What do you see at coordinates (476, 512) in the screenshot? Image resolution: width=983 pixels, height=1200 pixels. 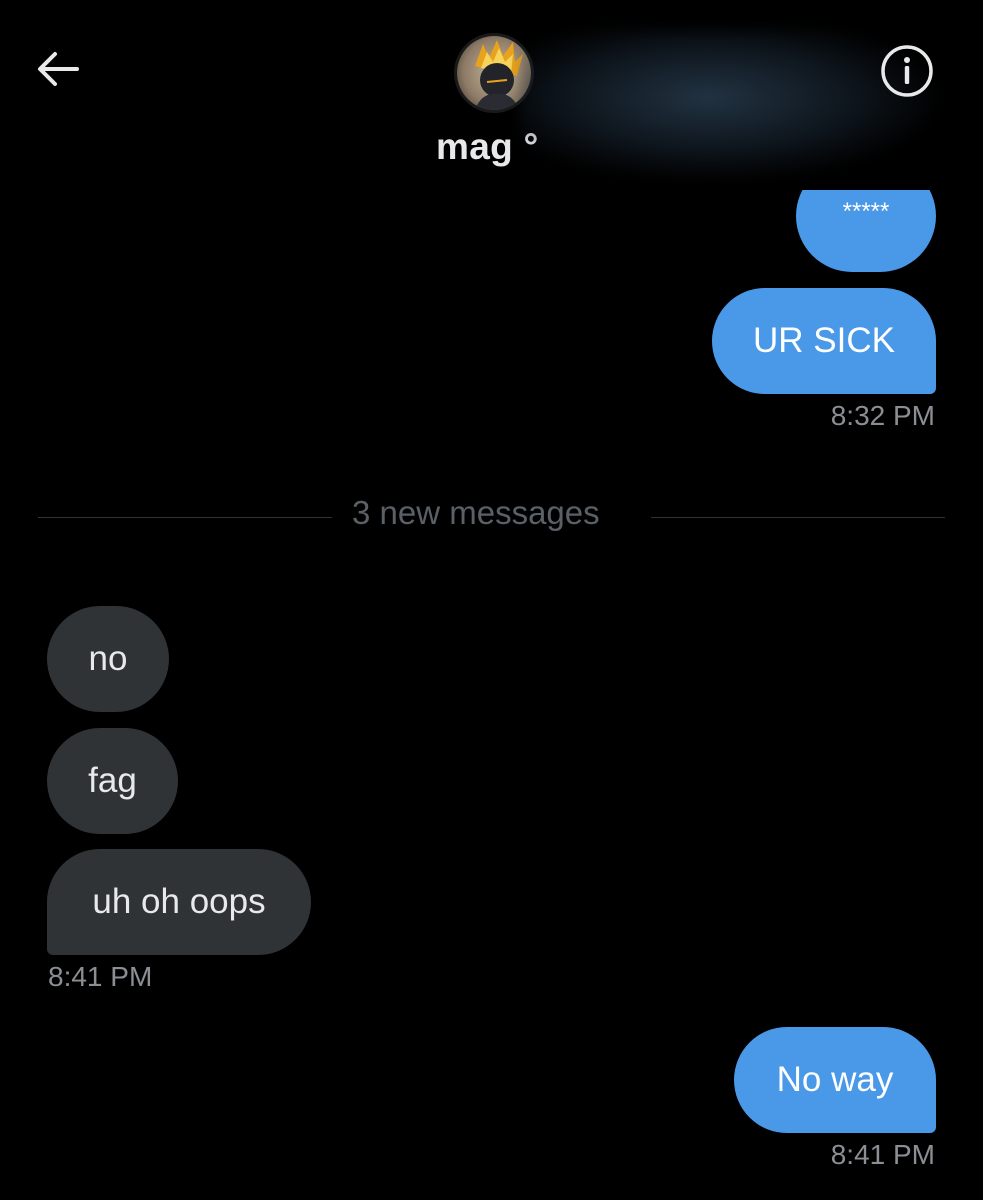 I see `new-messages-divider: 3 new messages` at bounding box center [476, 512].